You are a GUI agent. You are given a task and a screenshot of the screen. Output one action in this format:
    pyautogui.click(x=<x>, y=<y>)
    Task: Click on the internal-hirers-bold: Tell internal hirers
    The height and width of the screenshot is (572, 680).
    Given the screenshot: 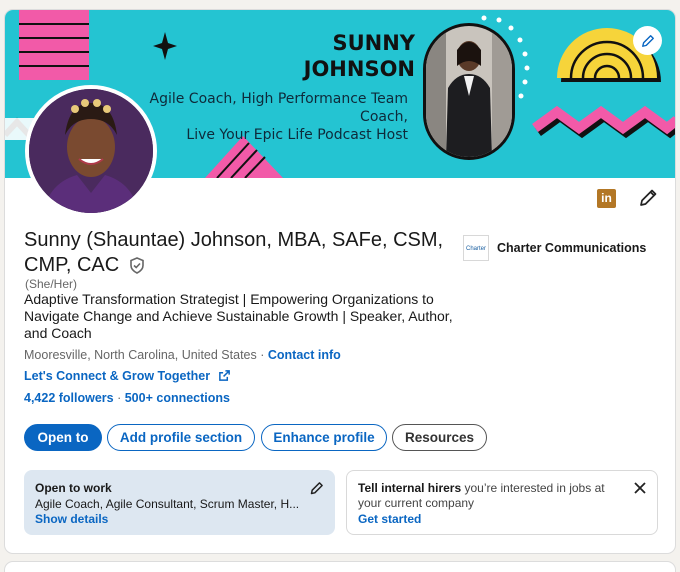 What is the action you would take?
    pyautogui.click(x=410, y=488)
    